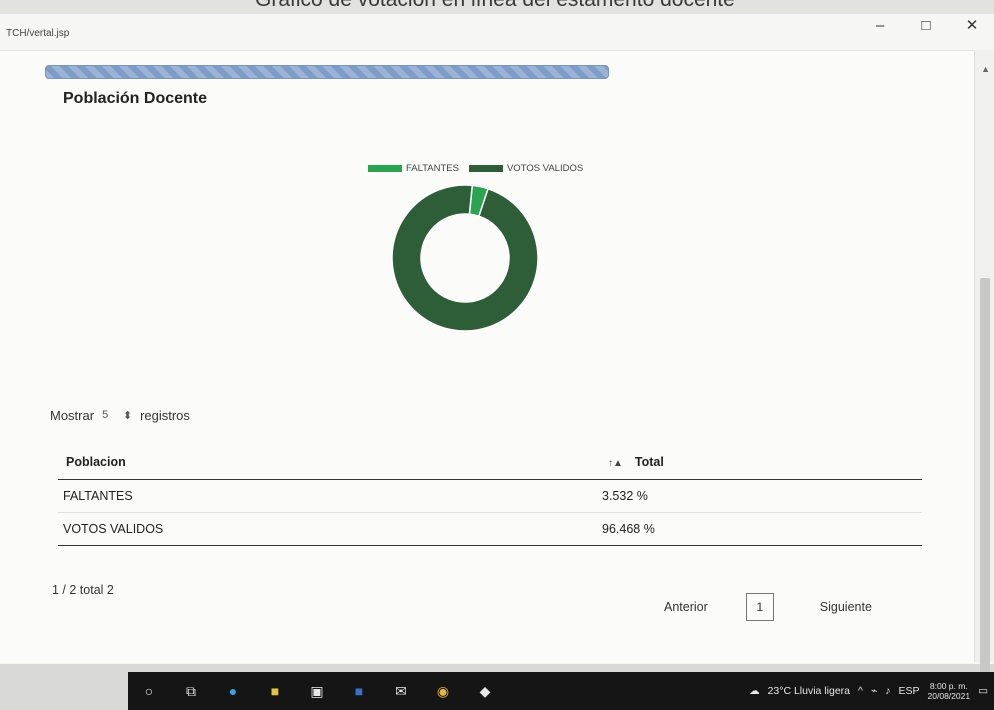 This screenshot has width=994, height=710. I want to click on select-arrows-icon: ⬍, so click(127, 416).